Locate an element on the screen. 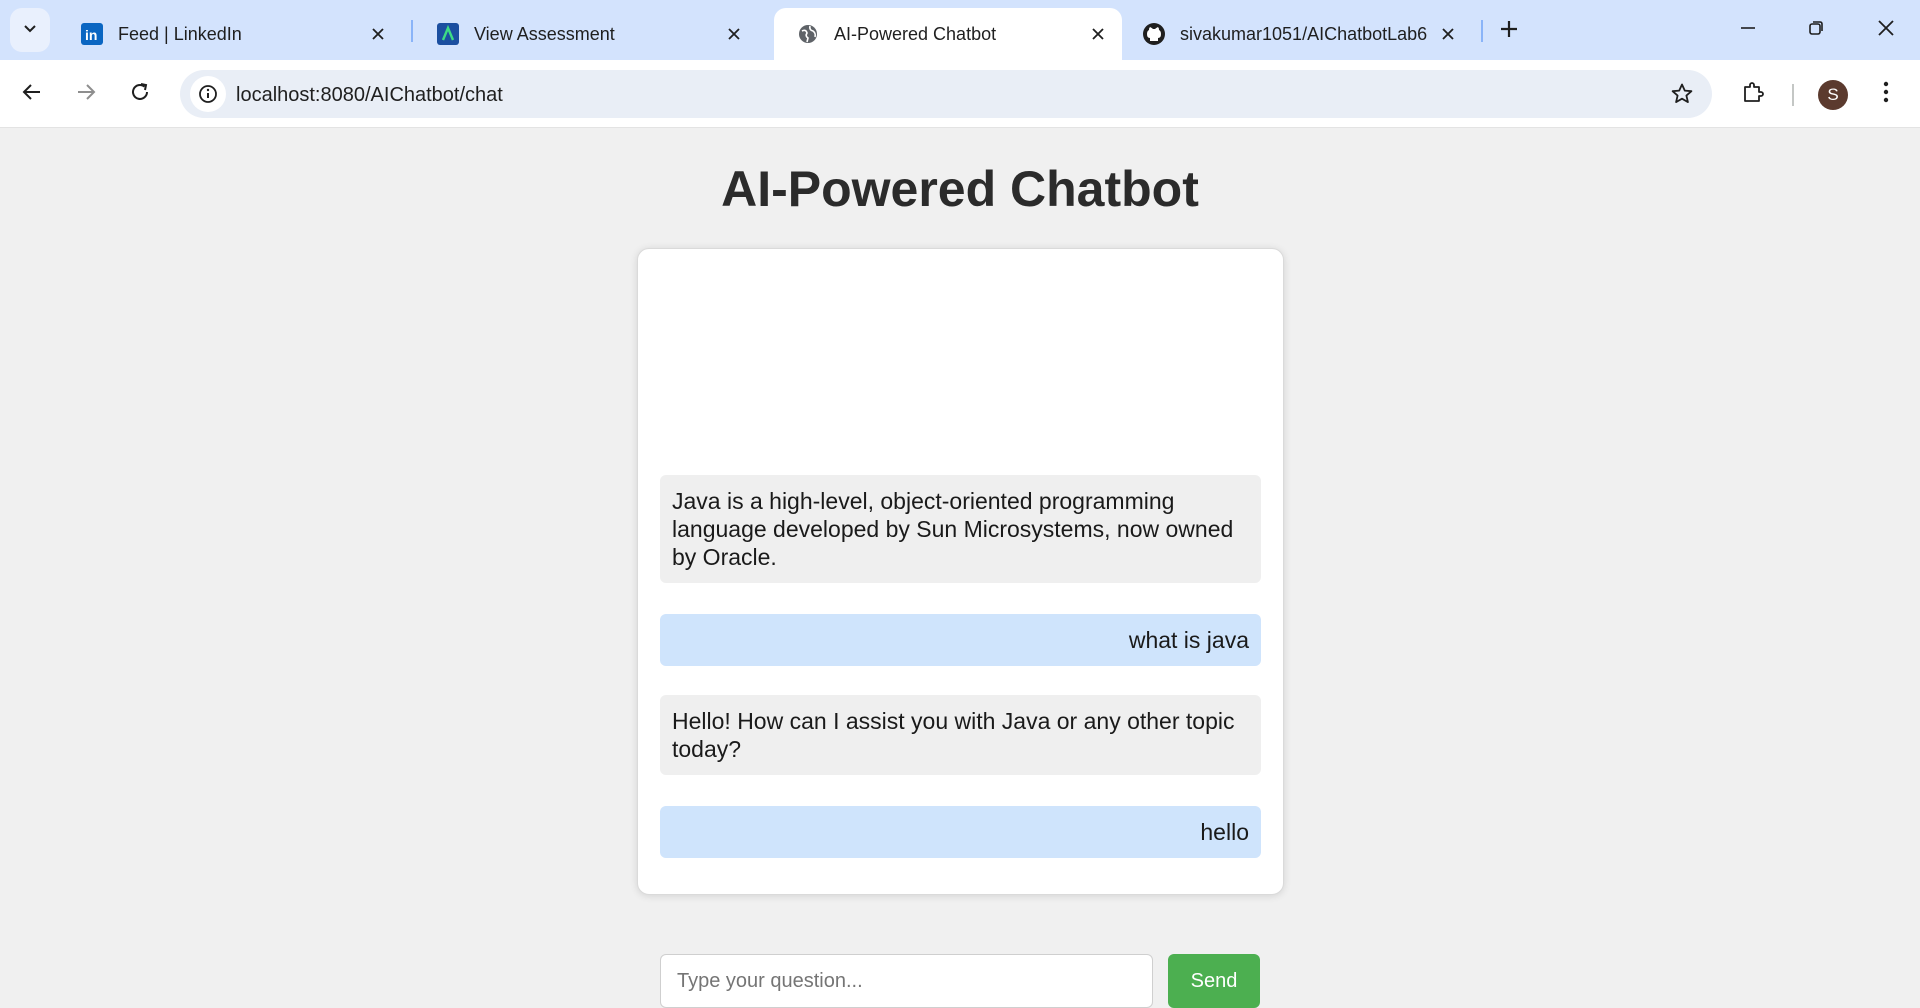 Image resolution: width=1920 pixels, height=1008 pixels. close-window-button is located at coordinates (1886, 30).